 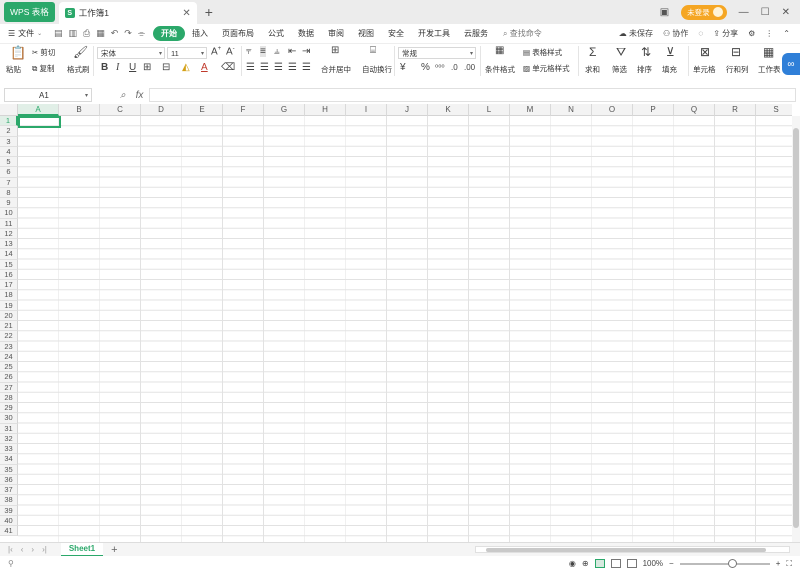 What do you see at coordinates (670, 52) in the screenshot?
I see `fill-icon: ⊻` at bounding box center [670, 52].